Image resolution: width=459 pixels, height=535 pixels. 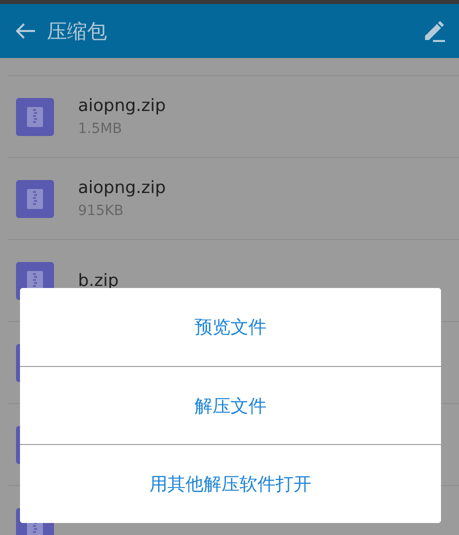 What do you see at coordinates (77, 31) in the screenshot?
I see `screen-title: 压缩包` at bounding box center [77, 31].